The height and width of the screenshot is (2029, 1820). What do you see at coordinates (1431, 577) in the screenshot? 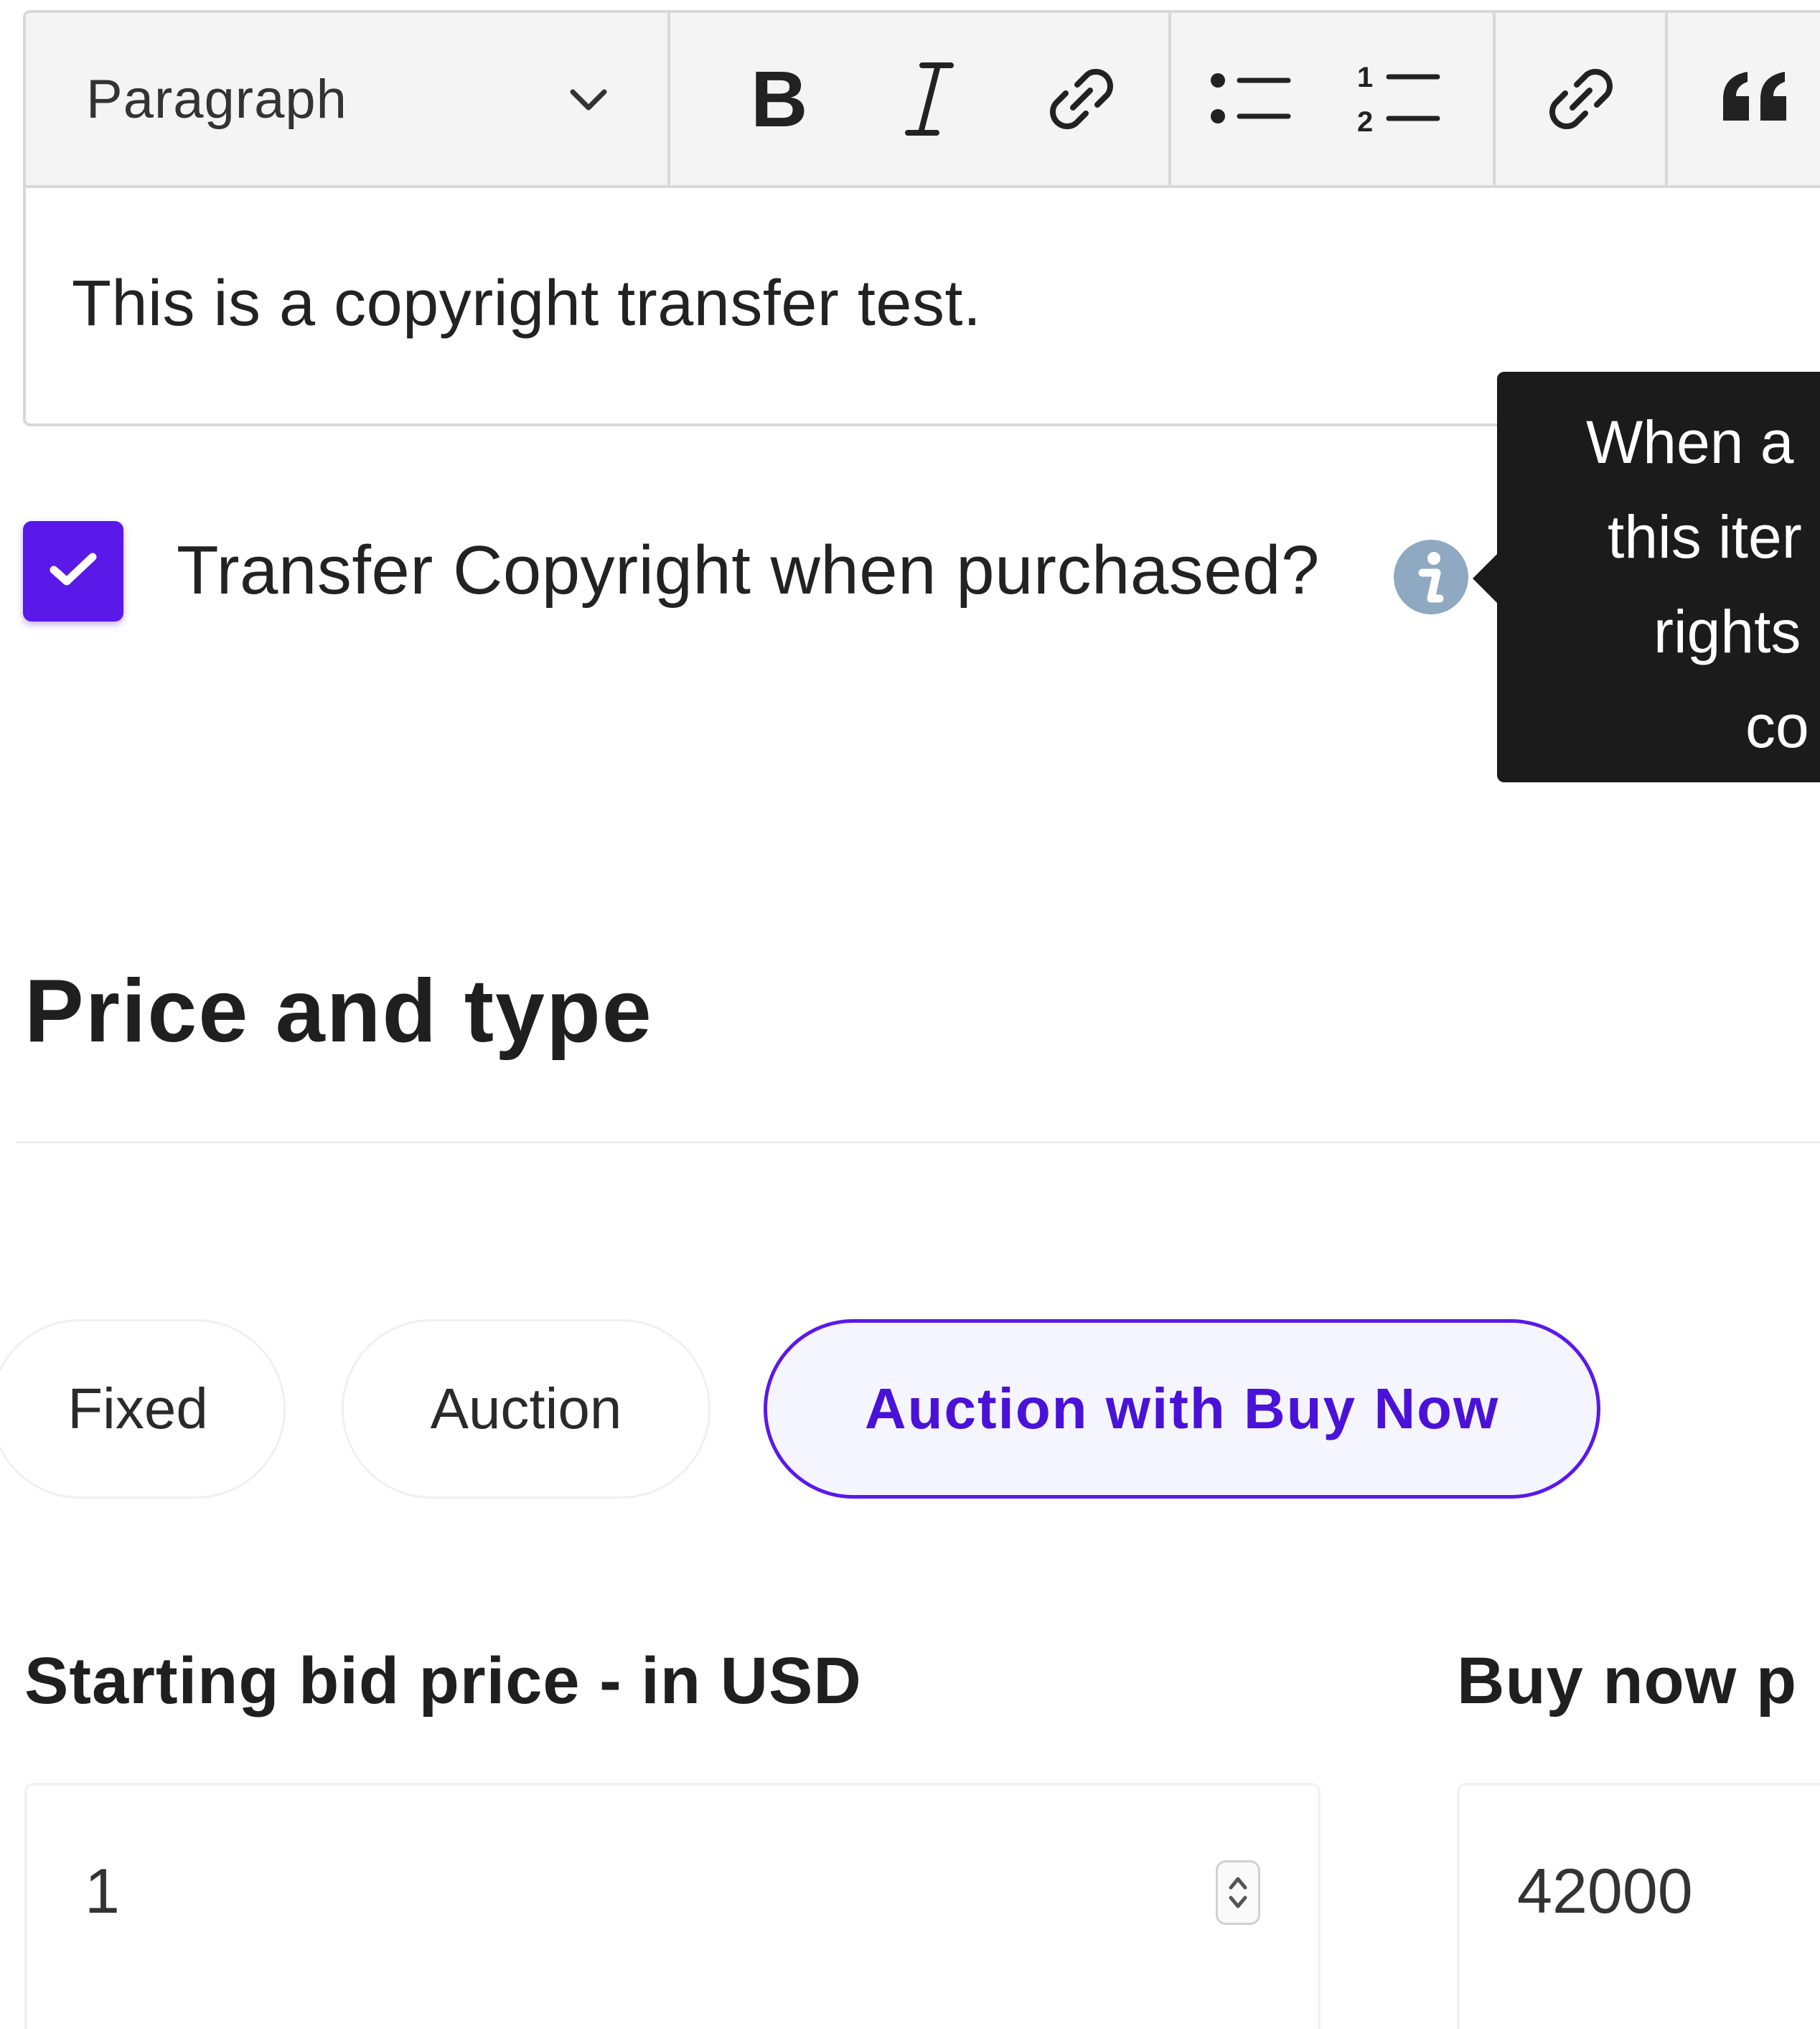
I see `info-icon` at bounding box center [1431, 577].